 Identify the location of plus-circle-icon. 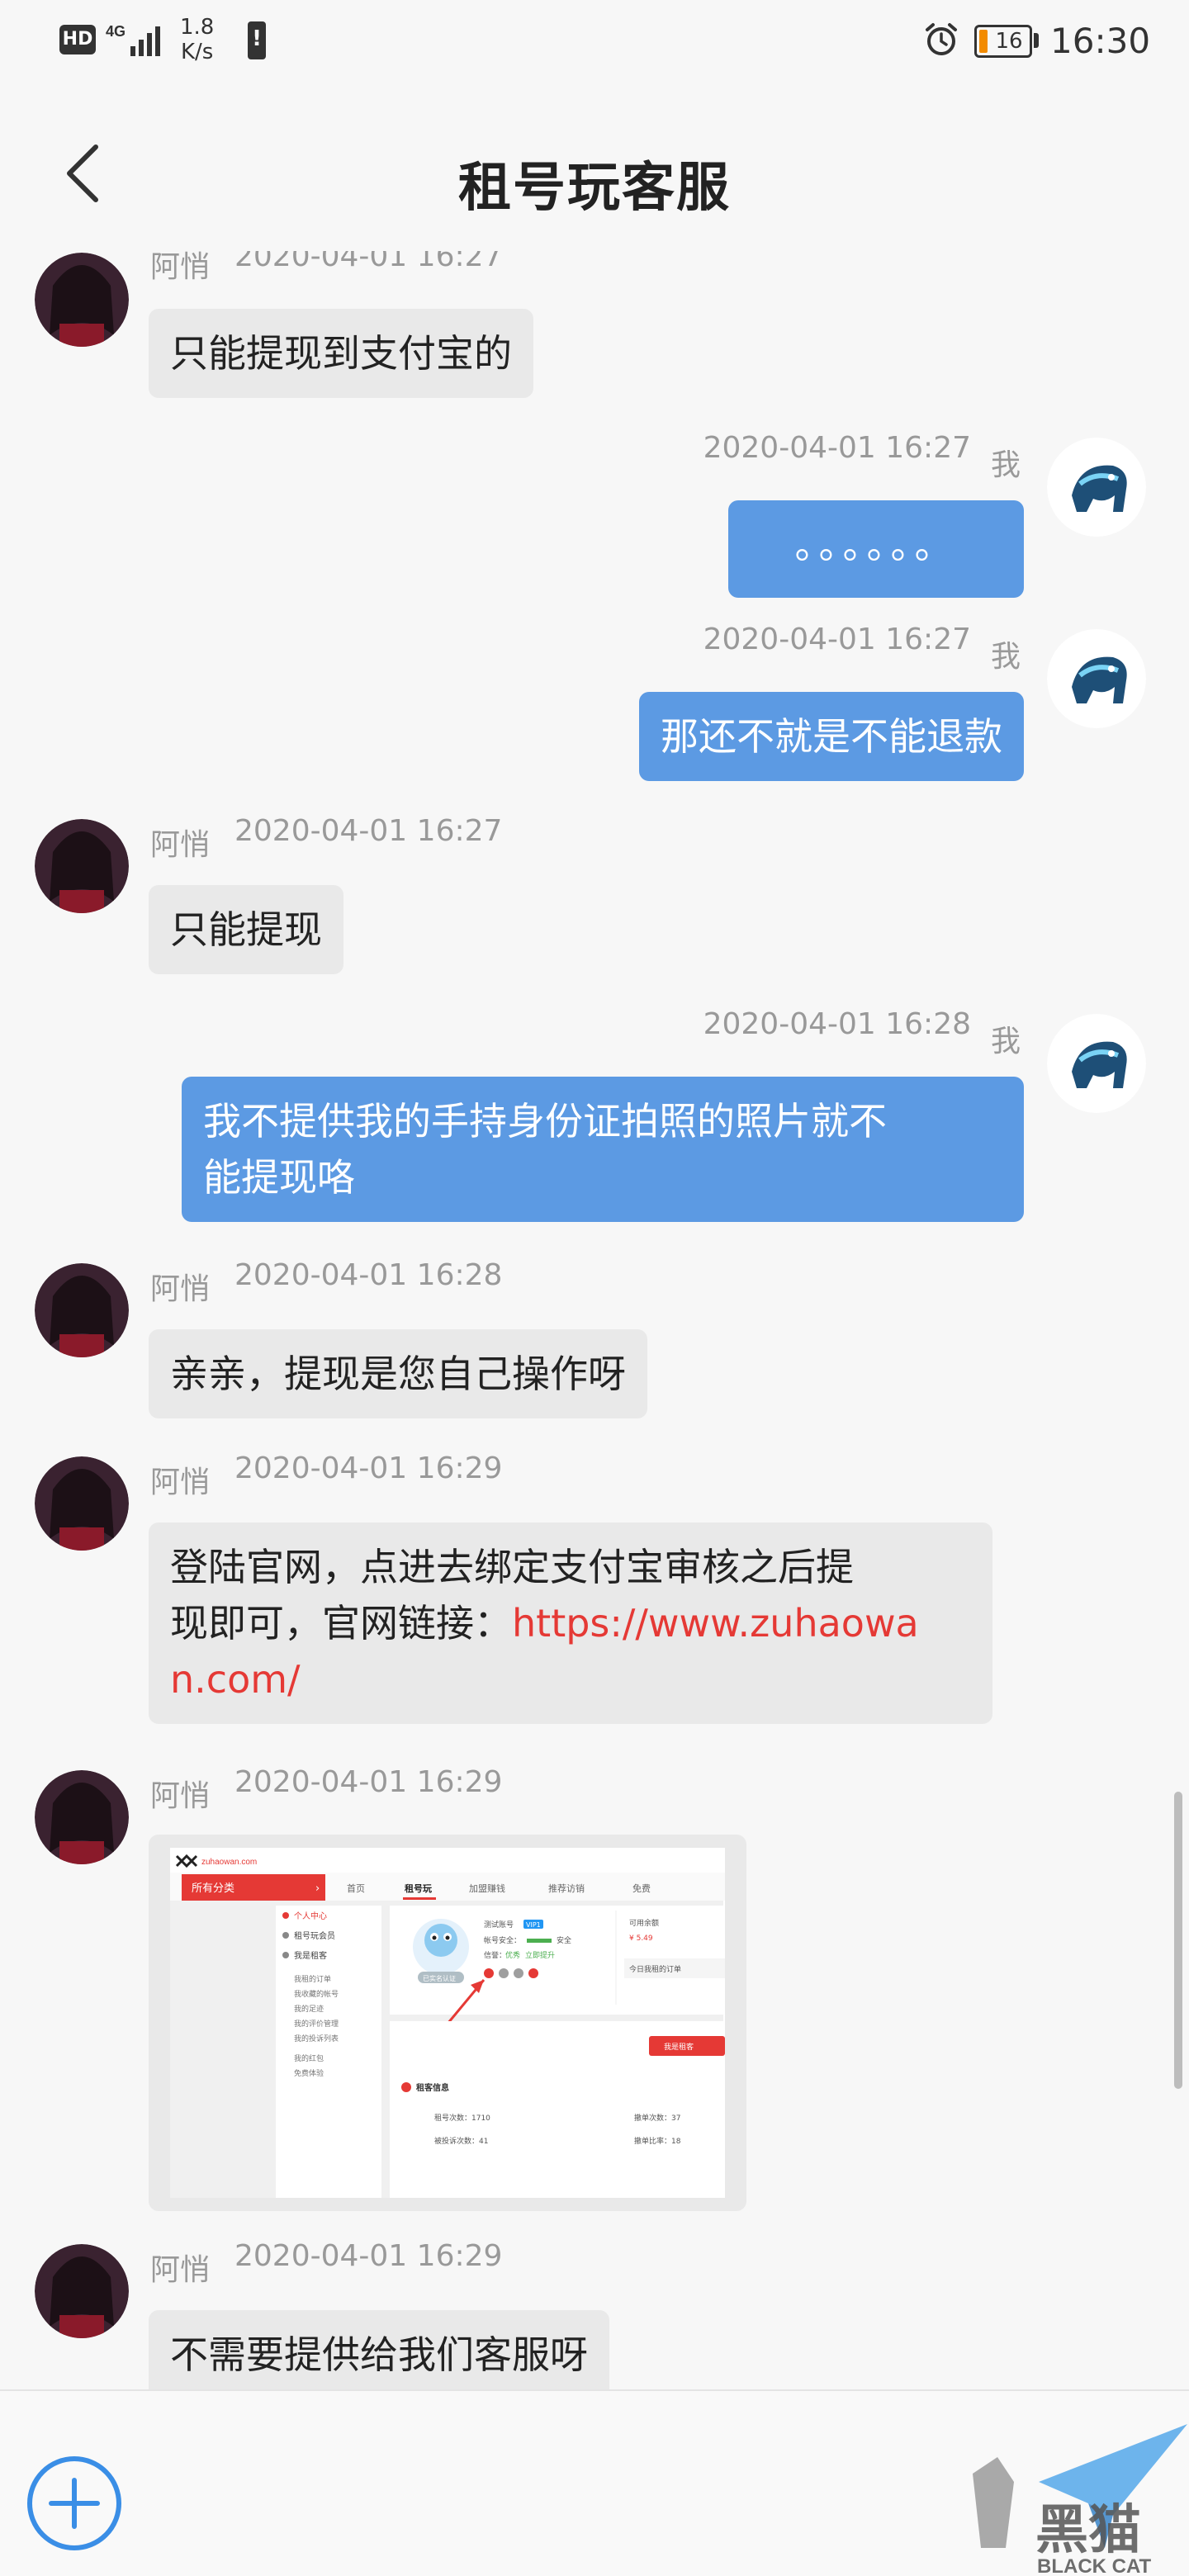
(74, 2503).